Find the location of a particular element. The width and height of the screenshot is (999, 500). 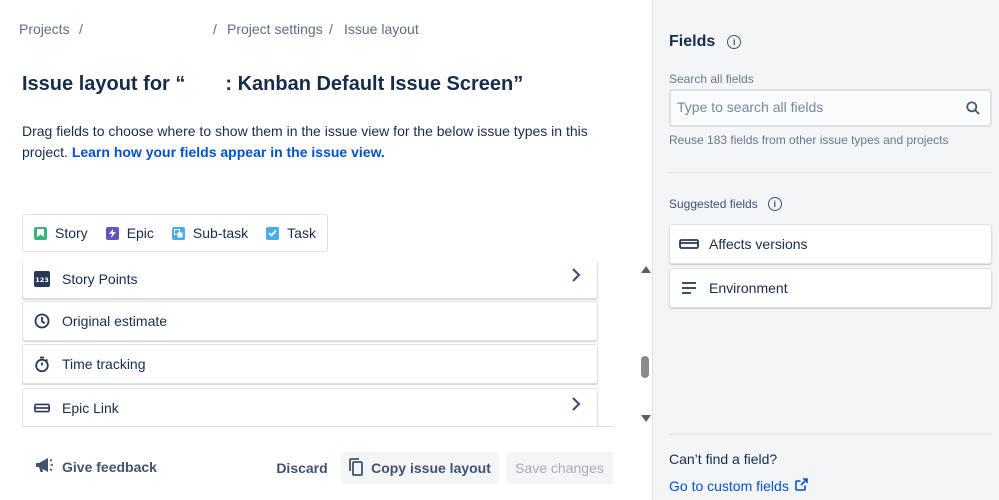

issue-type-label: Epic is located at coordinates (140, 233).